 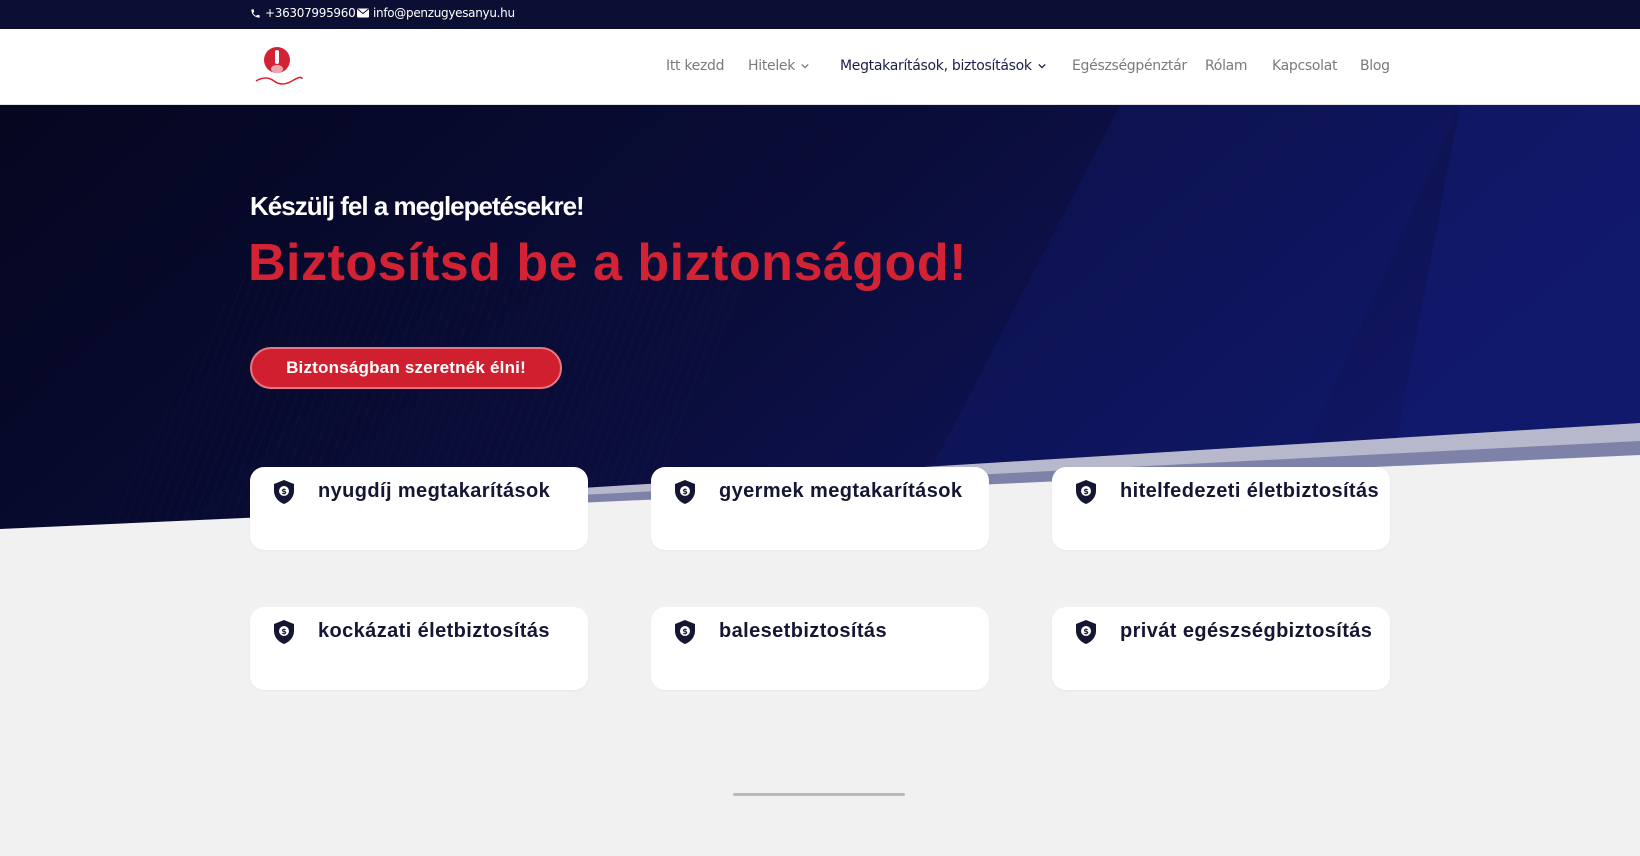 I want to click on phone-contact: +36307995960, so click(x=303, y=13).